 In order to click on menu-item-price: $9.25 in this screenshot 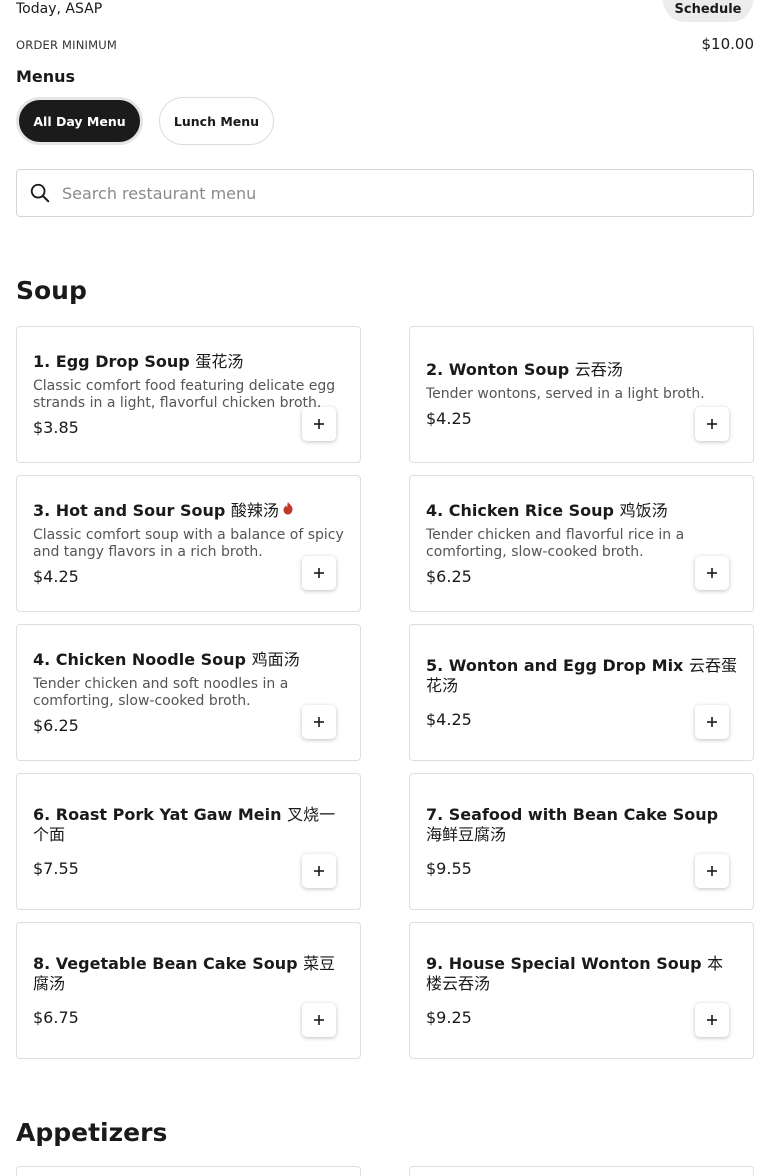, I will do `click(449, 1017)`.